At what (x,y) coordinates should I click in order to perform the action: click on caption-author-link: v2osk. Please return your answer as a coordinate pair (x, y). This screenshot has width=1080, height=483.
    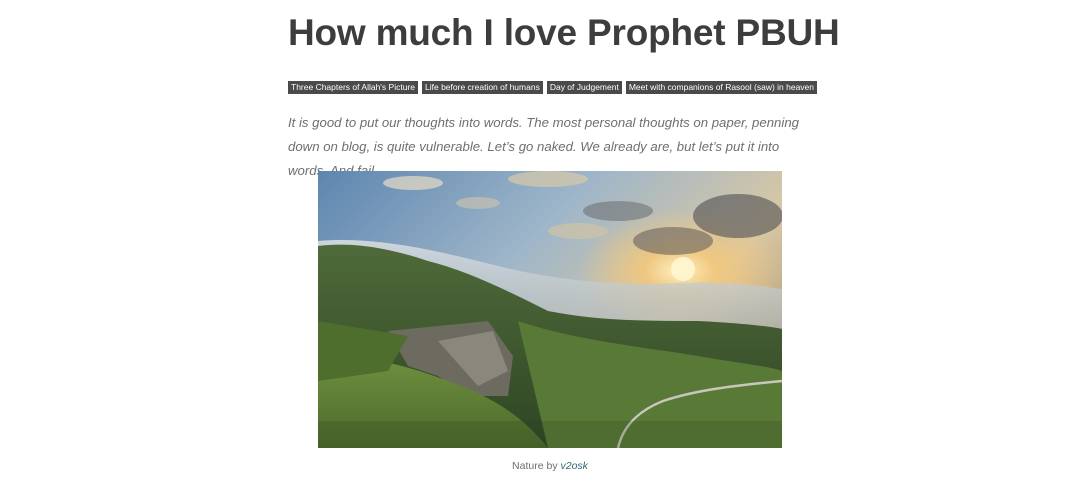
    Looking at the image, I should click on (574, 466).